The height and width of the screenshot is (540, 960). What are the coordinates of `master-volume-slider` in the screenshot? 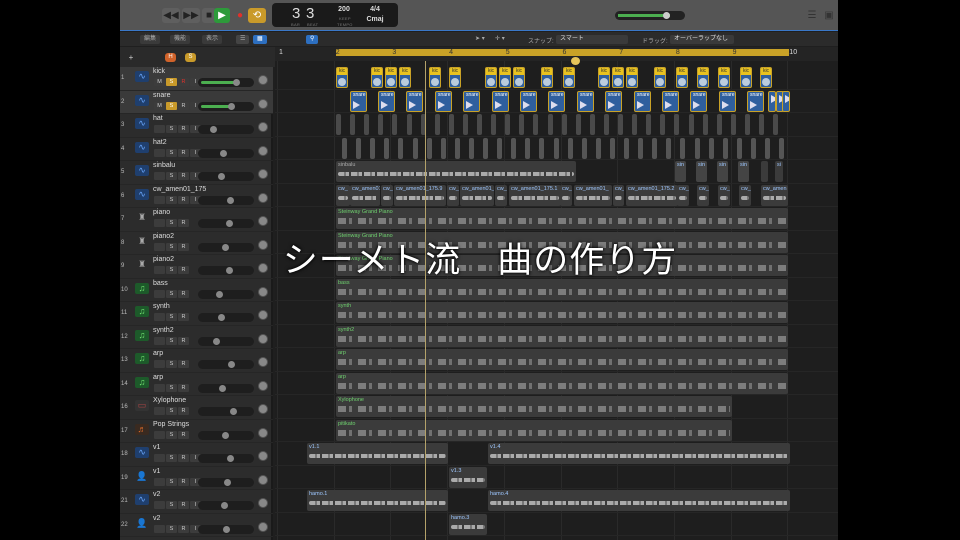 It's located at (650, 15).